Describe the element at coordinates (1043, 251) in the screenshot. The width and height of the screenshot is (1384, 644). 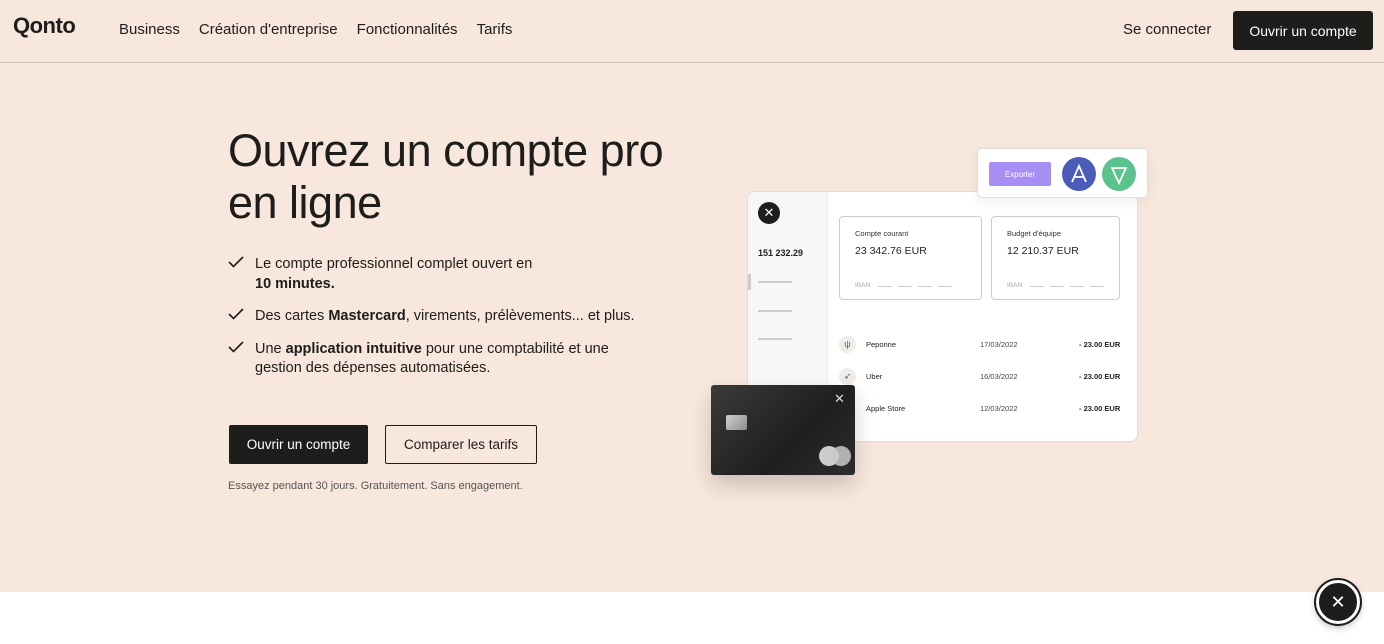
I see `account-balance: 12 210.37 EUR` at that location.